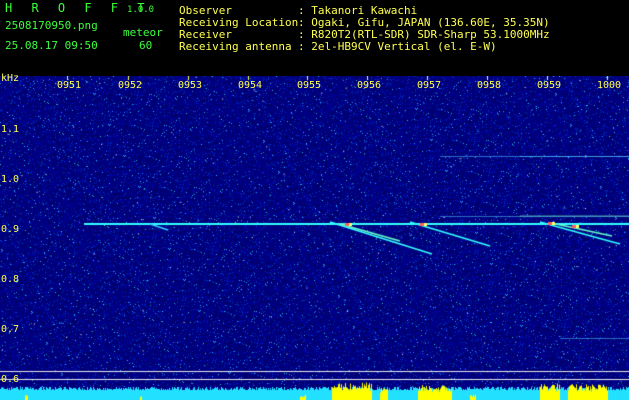  I want to click on file-name: 2508170950.png, so click(51, 25).